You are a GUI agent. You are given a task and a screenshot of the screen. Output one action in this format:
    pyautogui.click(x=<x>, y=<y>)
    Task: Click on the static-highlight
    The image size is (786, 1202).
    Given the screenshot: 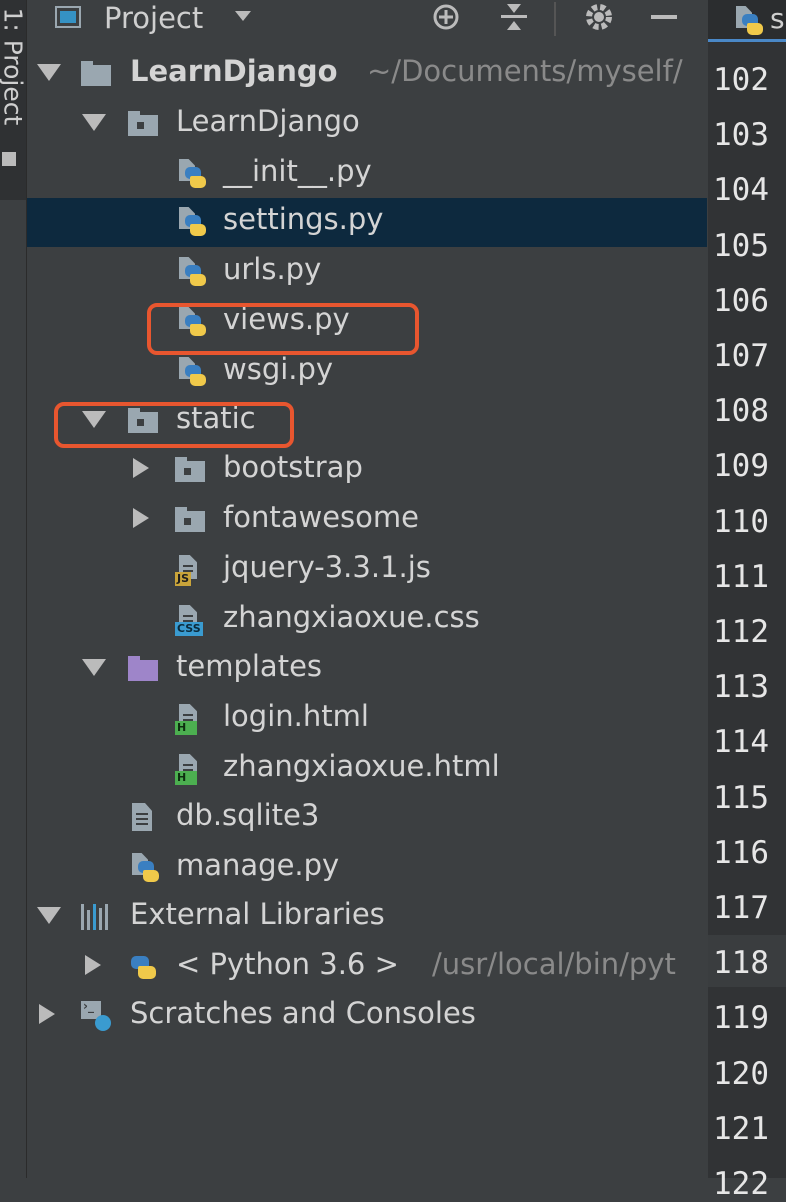 What is the action you would take?
    pyautogui.click(x=174, y=425)
    